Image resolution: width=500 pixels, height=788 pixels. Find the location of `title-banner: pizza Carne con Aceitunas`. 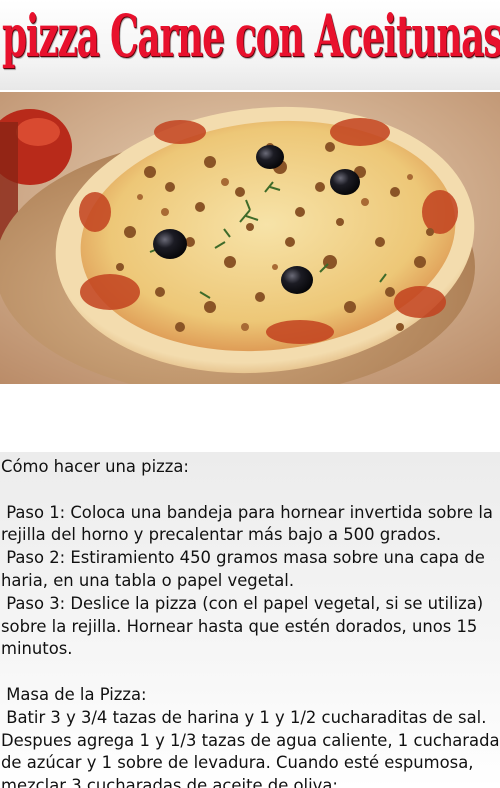

title-banner: pizza Carne con Aceitunas is located at coordinates (250, 45).